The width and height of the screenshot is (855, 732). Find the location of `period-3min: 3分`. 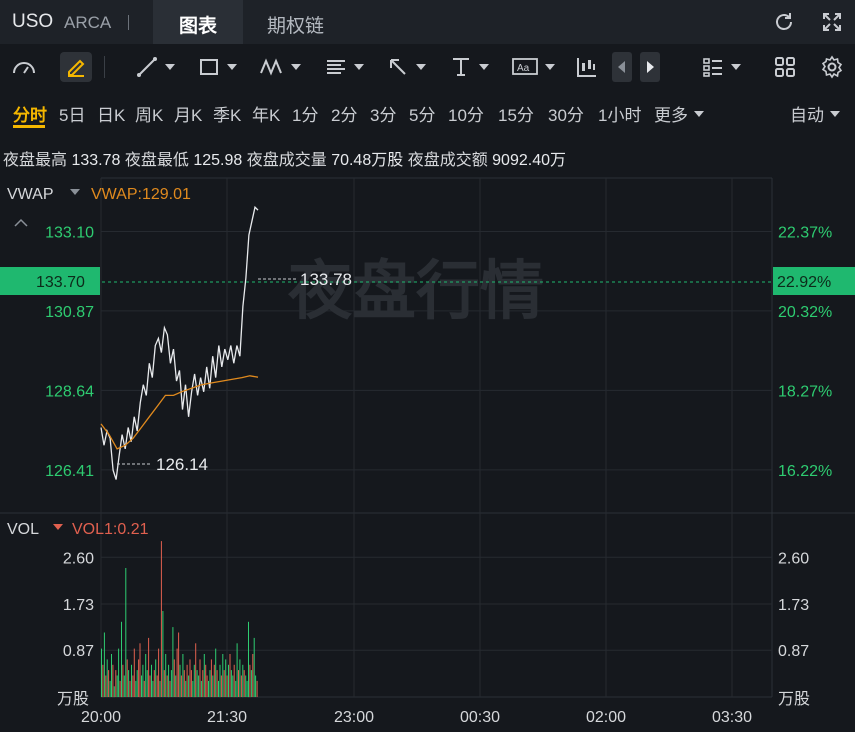

period-3min: 3分 is located at coordinates (383, 113).